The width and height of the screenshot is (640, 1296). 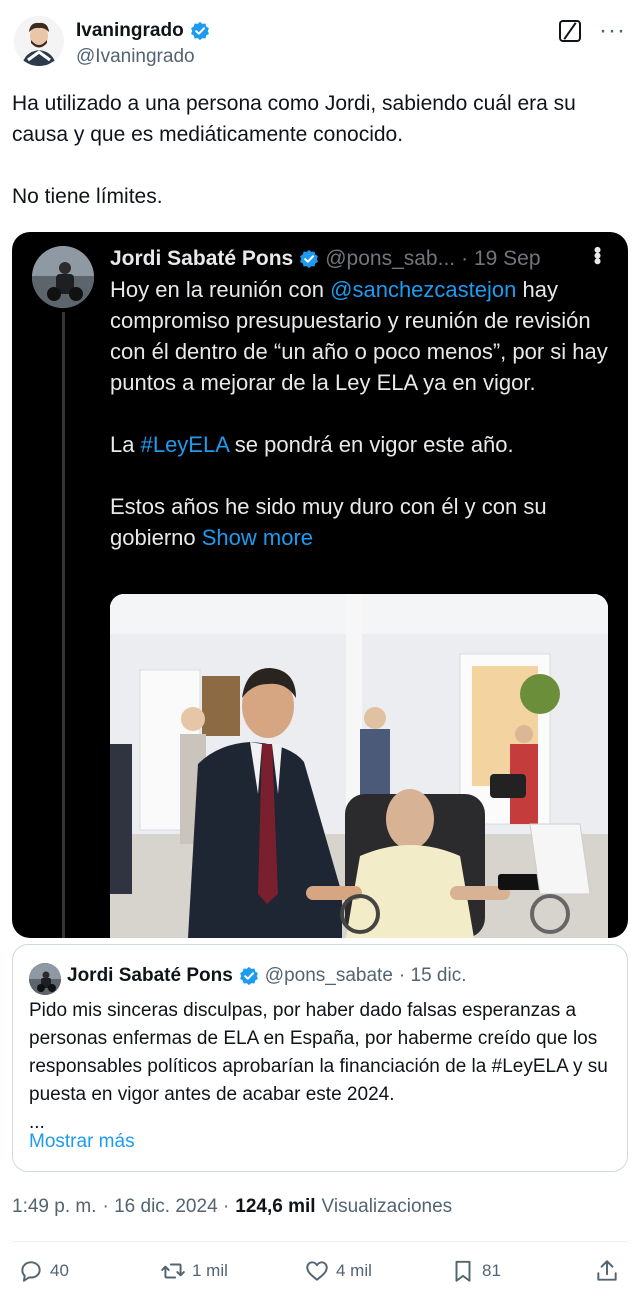 I want to click on bookmark-icon, so click(x=463, y=1271).